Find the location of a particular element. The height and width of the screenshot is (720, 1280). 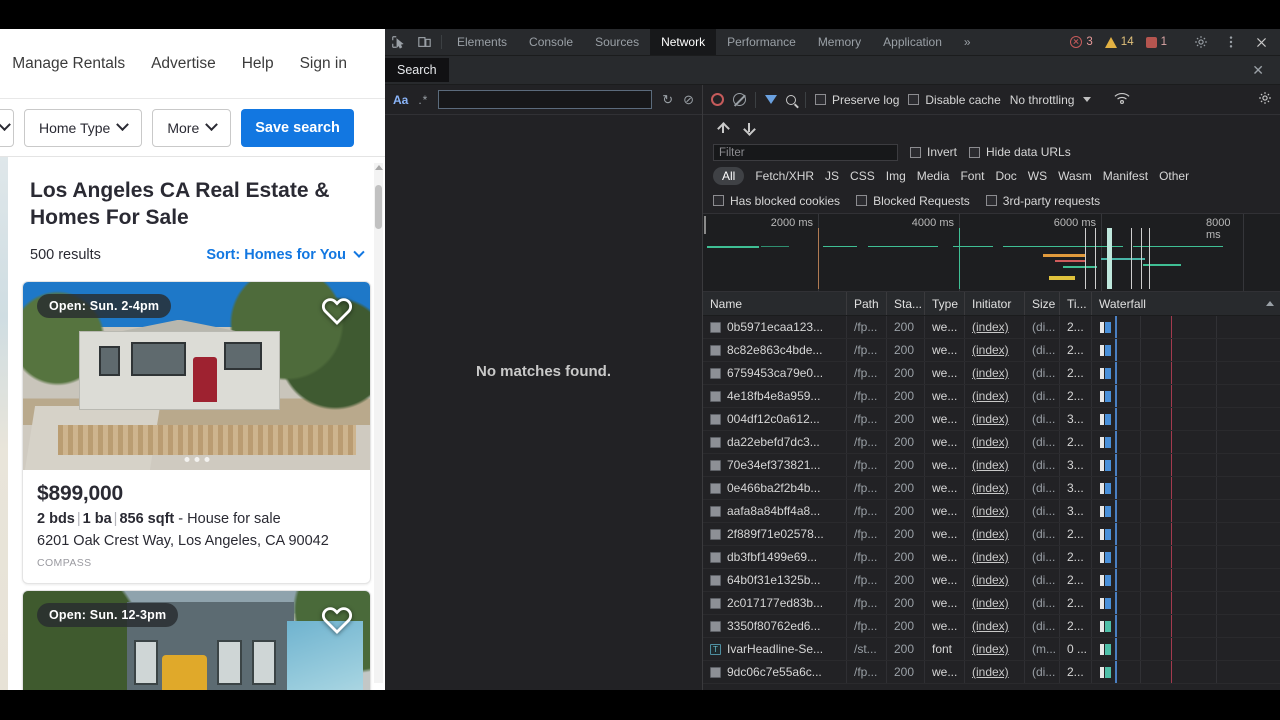

column-name: Name is located at coordinates (775, 303).